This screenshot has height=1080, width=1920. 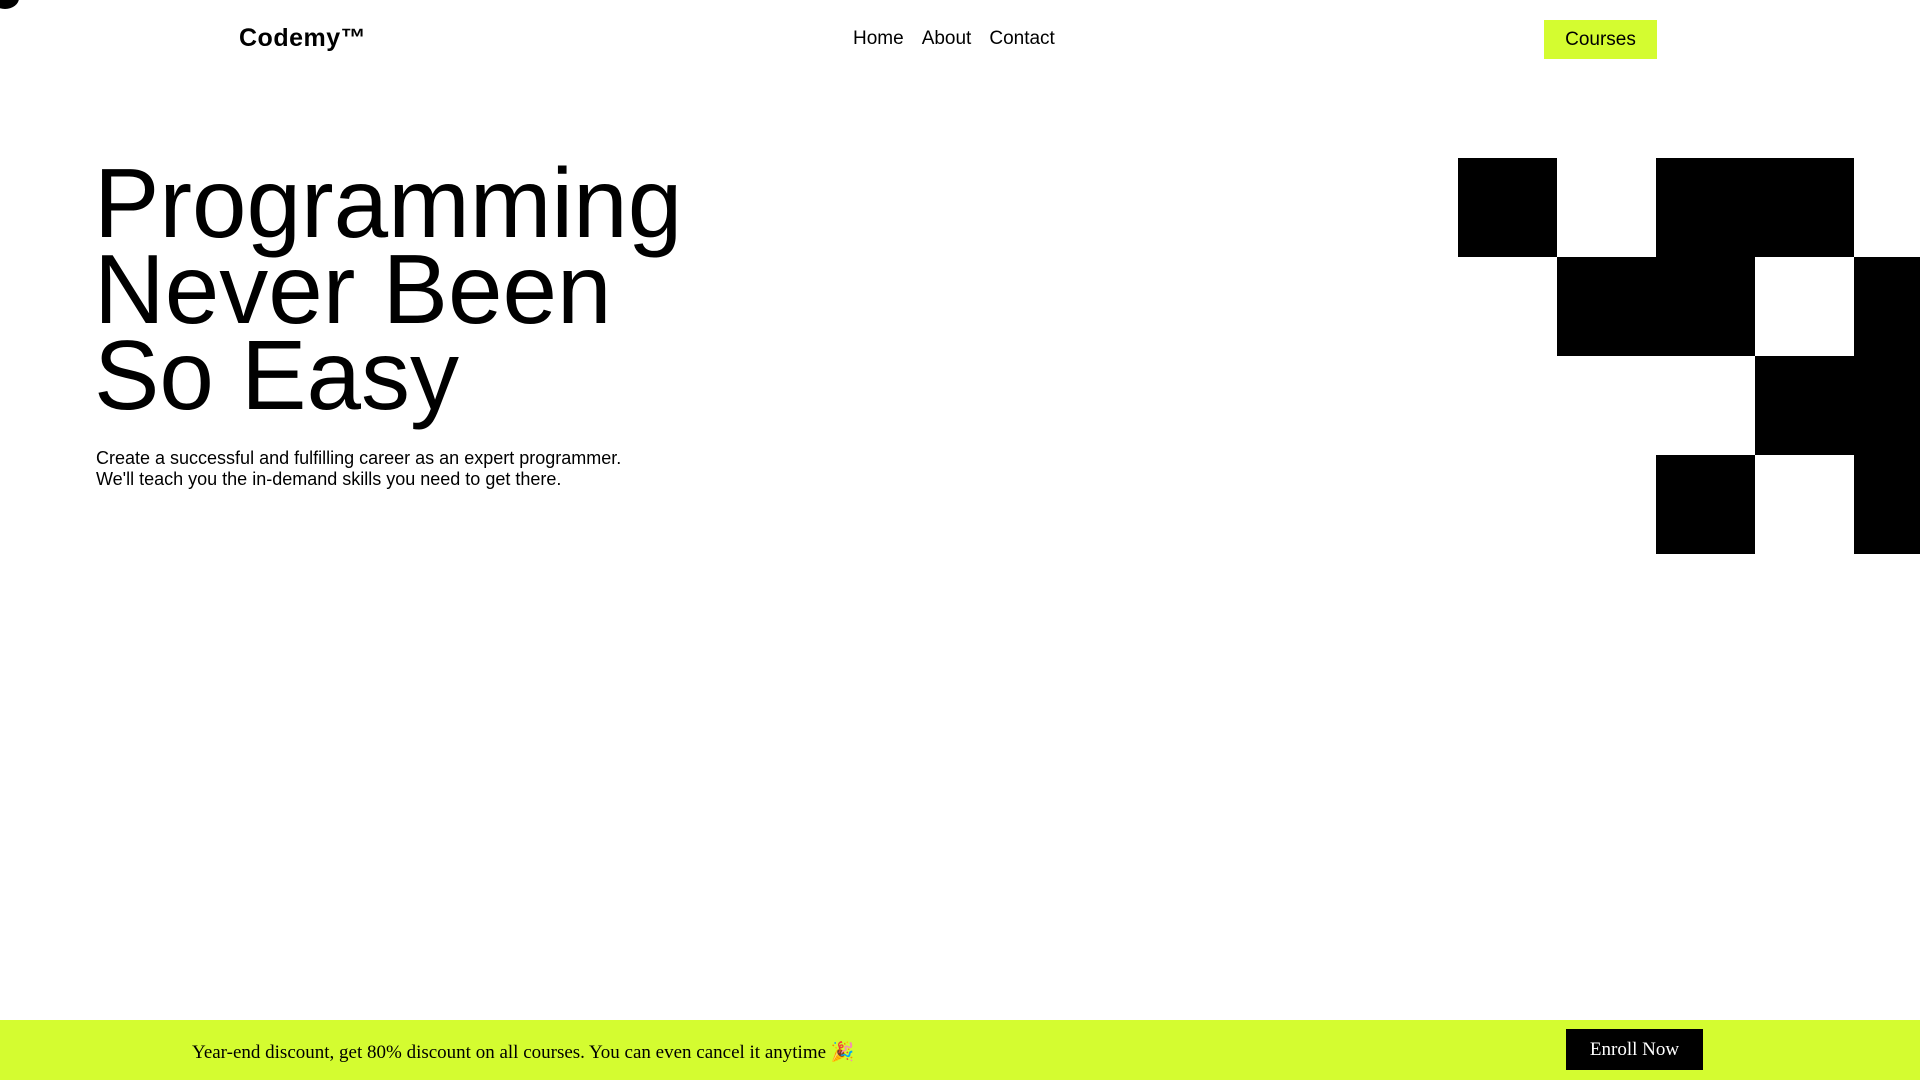 I want to click on cursor-dot, so click(x=9, y=4).